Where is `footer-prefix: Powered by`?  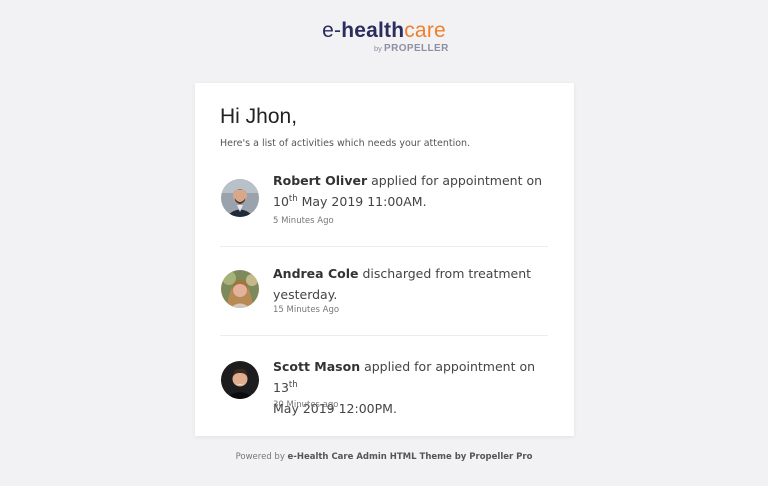
footer-prefix: Powered by is located at coordinates (261, 457).